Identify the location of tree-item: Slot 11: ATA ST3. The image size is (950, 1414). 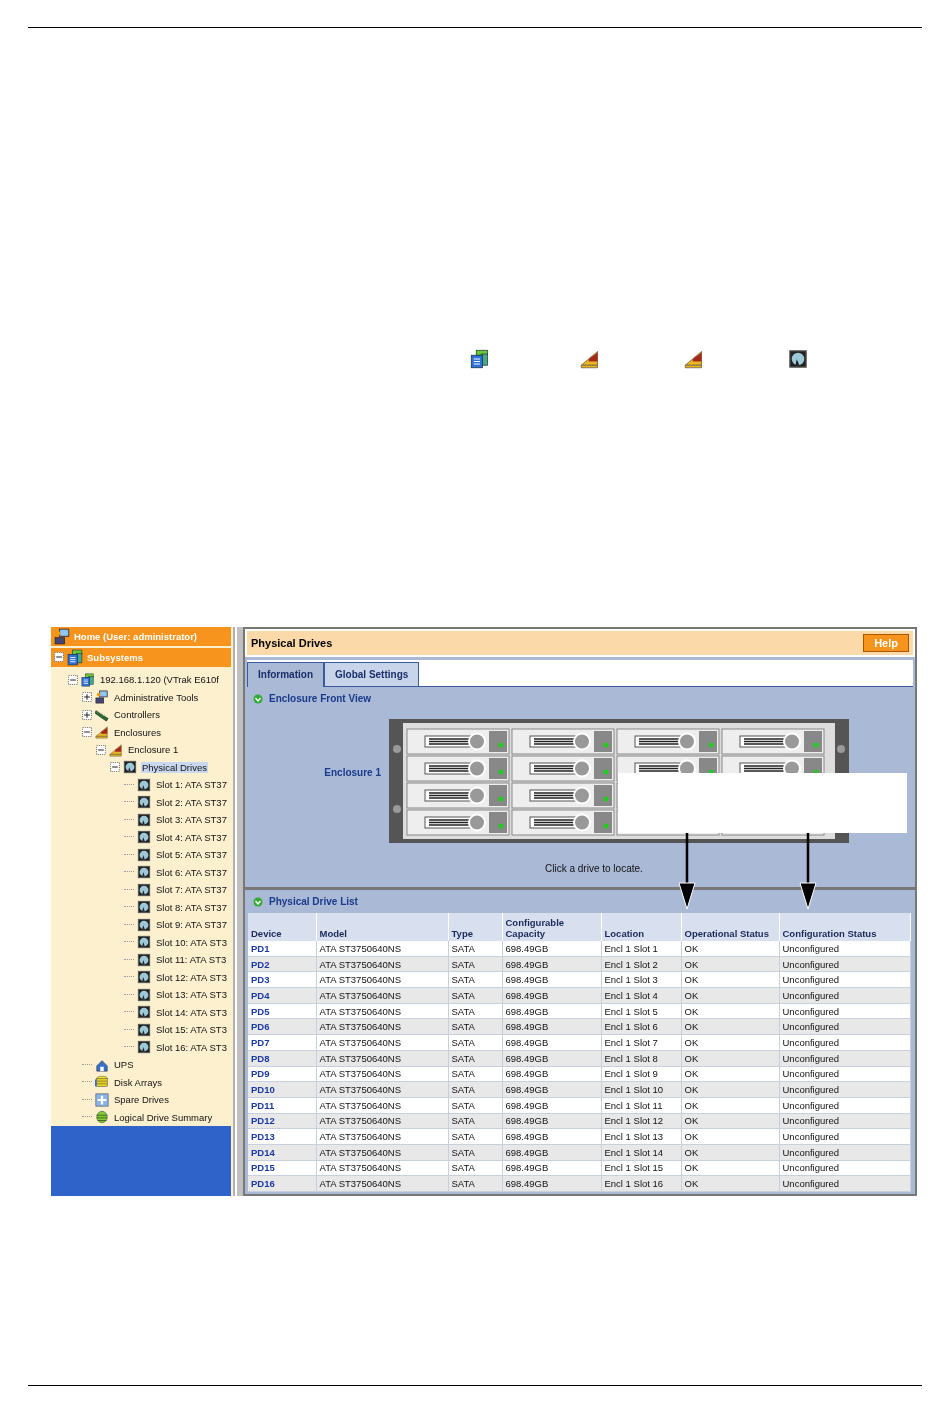
(191, 960).